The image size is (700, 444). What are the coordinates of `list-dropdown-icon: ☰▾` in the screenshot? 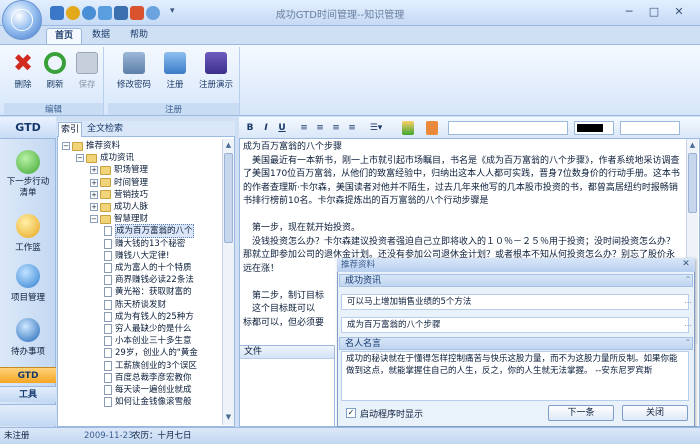 It's located at (376, 128).